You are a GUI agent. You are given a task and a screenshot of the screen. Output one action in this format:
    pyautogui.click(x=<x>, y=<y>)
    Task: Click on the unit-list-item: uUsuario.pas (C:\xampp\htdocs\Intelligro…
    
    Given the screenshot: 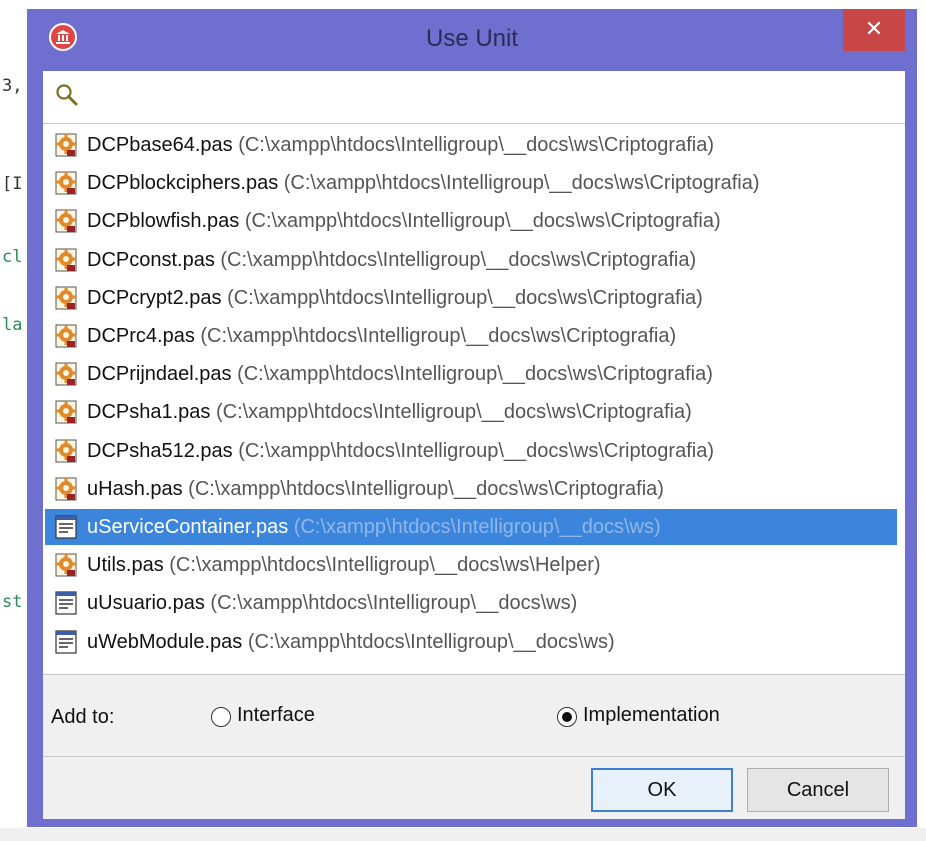 What is the action you would take?
    pyautogui.click(x=471, y=603)
    